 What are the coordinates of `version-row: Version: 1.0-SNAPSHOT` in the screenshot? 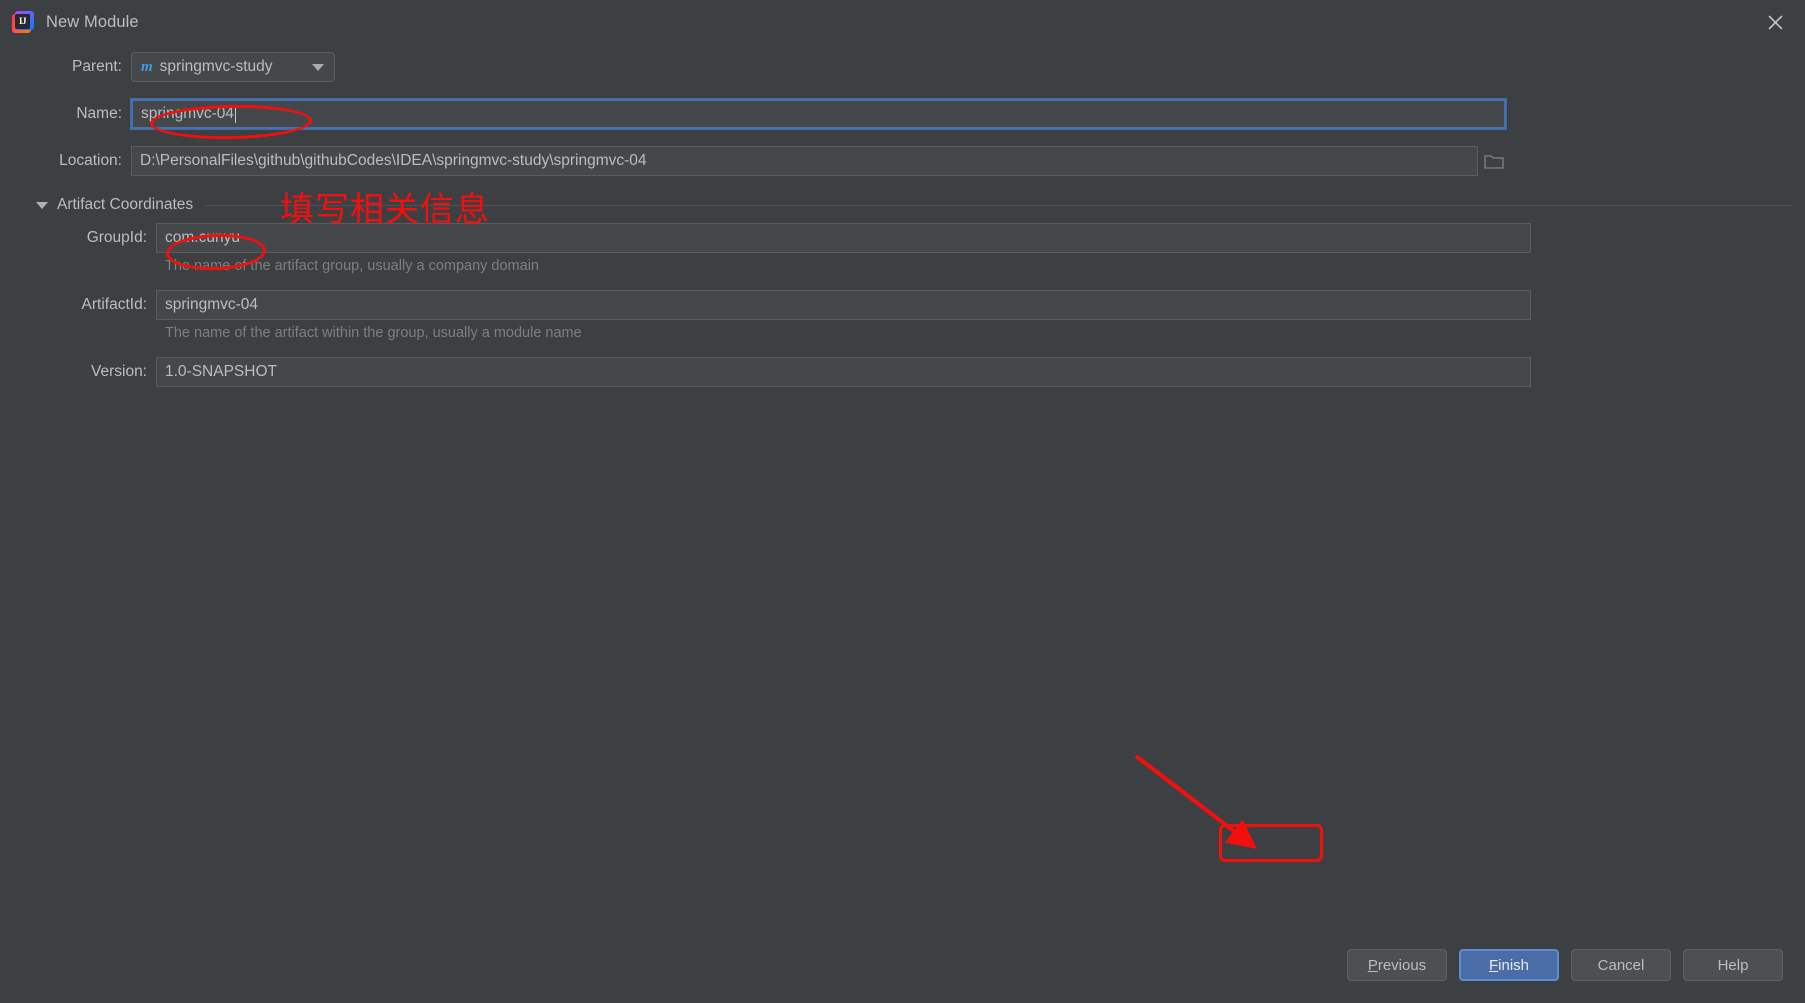 It's located at (902, 372).